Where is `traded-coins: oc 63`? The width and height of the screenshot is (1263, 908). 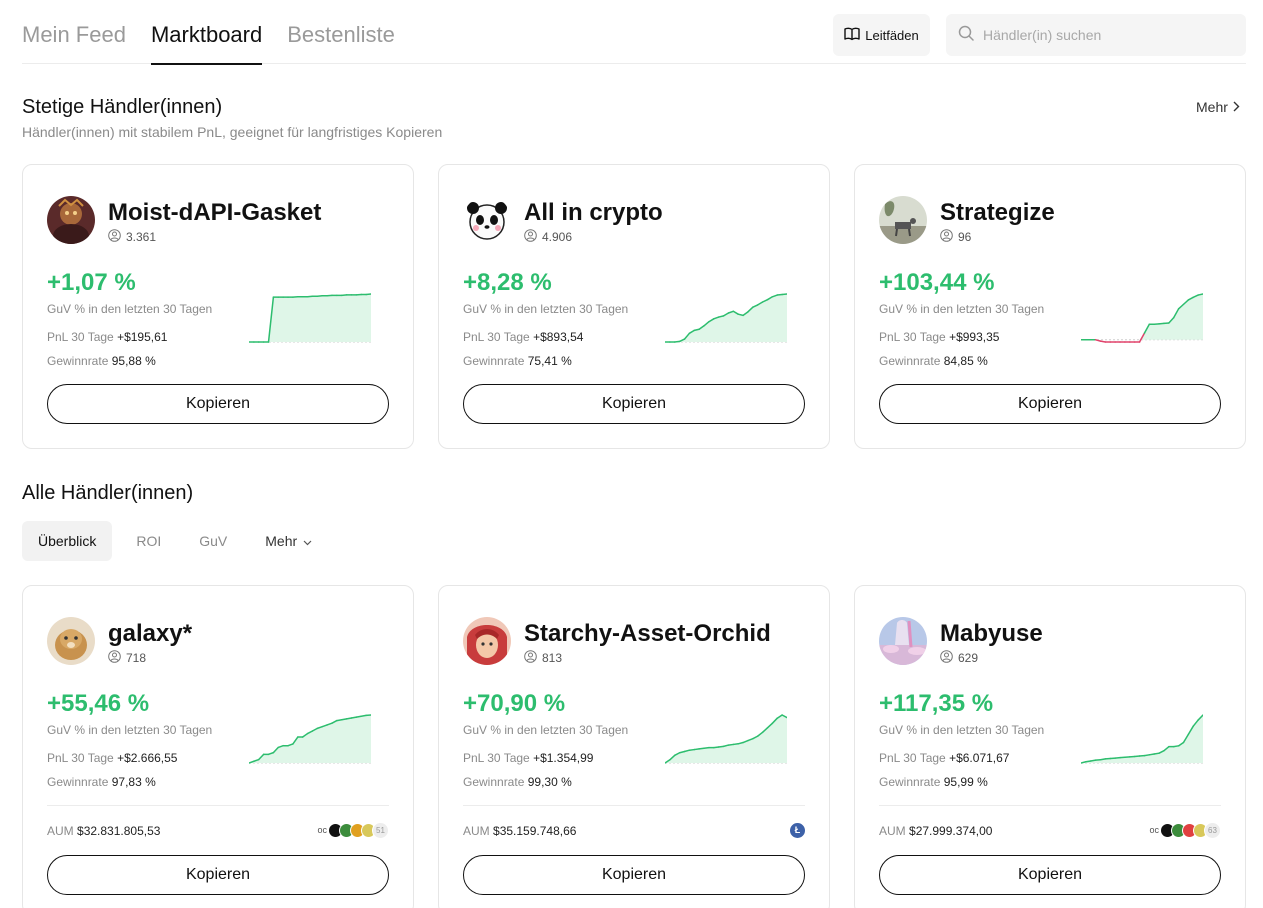 traded-coins: oc 63 is located at coordinates (1185, 830).